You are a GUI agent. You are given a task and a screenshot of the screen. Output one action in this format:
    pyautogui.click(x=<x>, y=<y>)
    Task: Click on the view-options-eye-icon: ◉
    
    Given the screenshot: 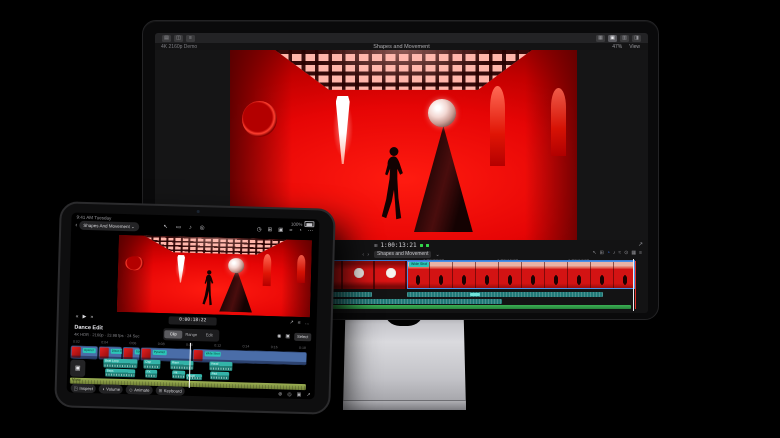 What is the action you would take?
    pyautogui.click(x=279, y=336)
    